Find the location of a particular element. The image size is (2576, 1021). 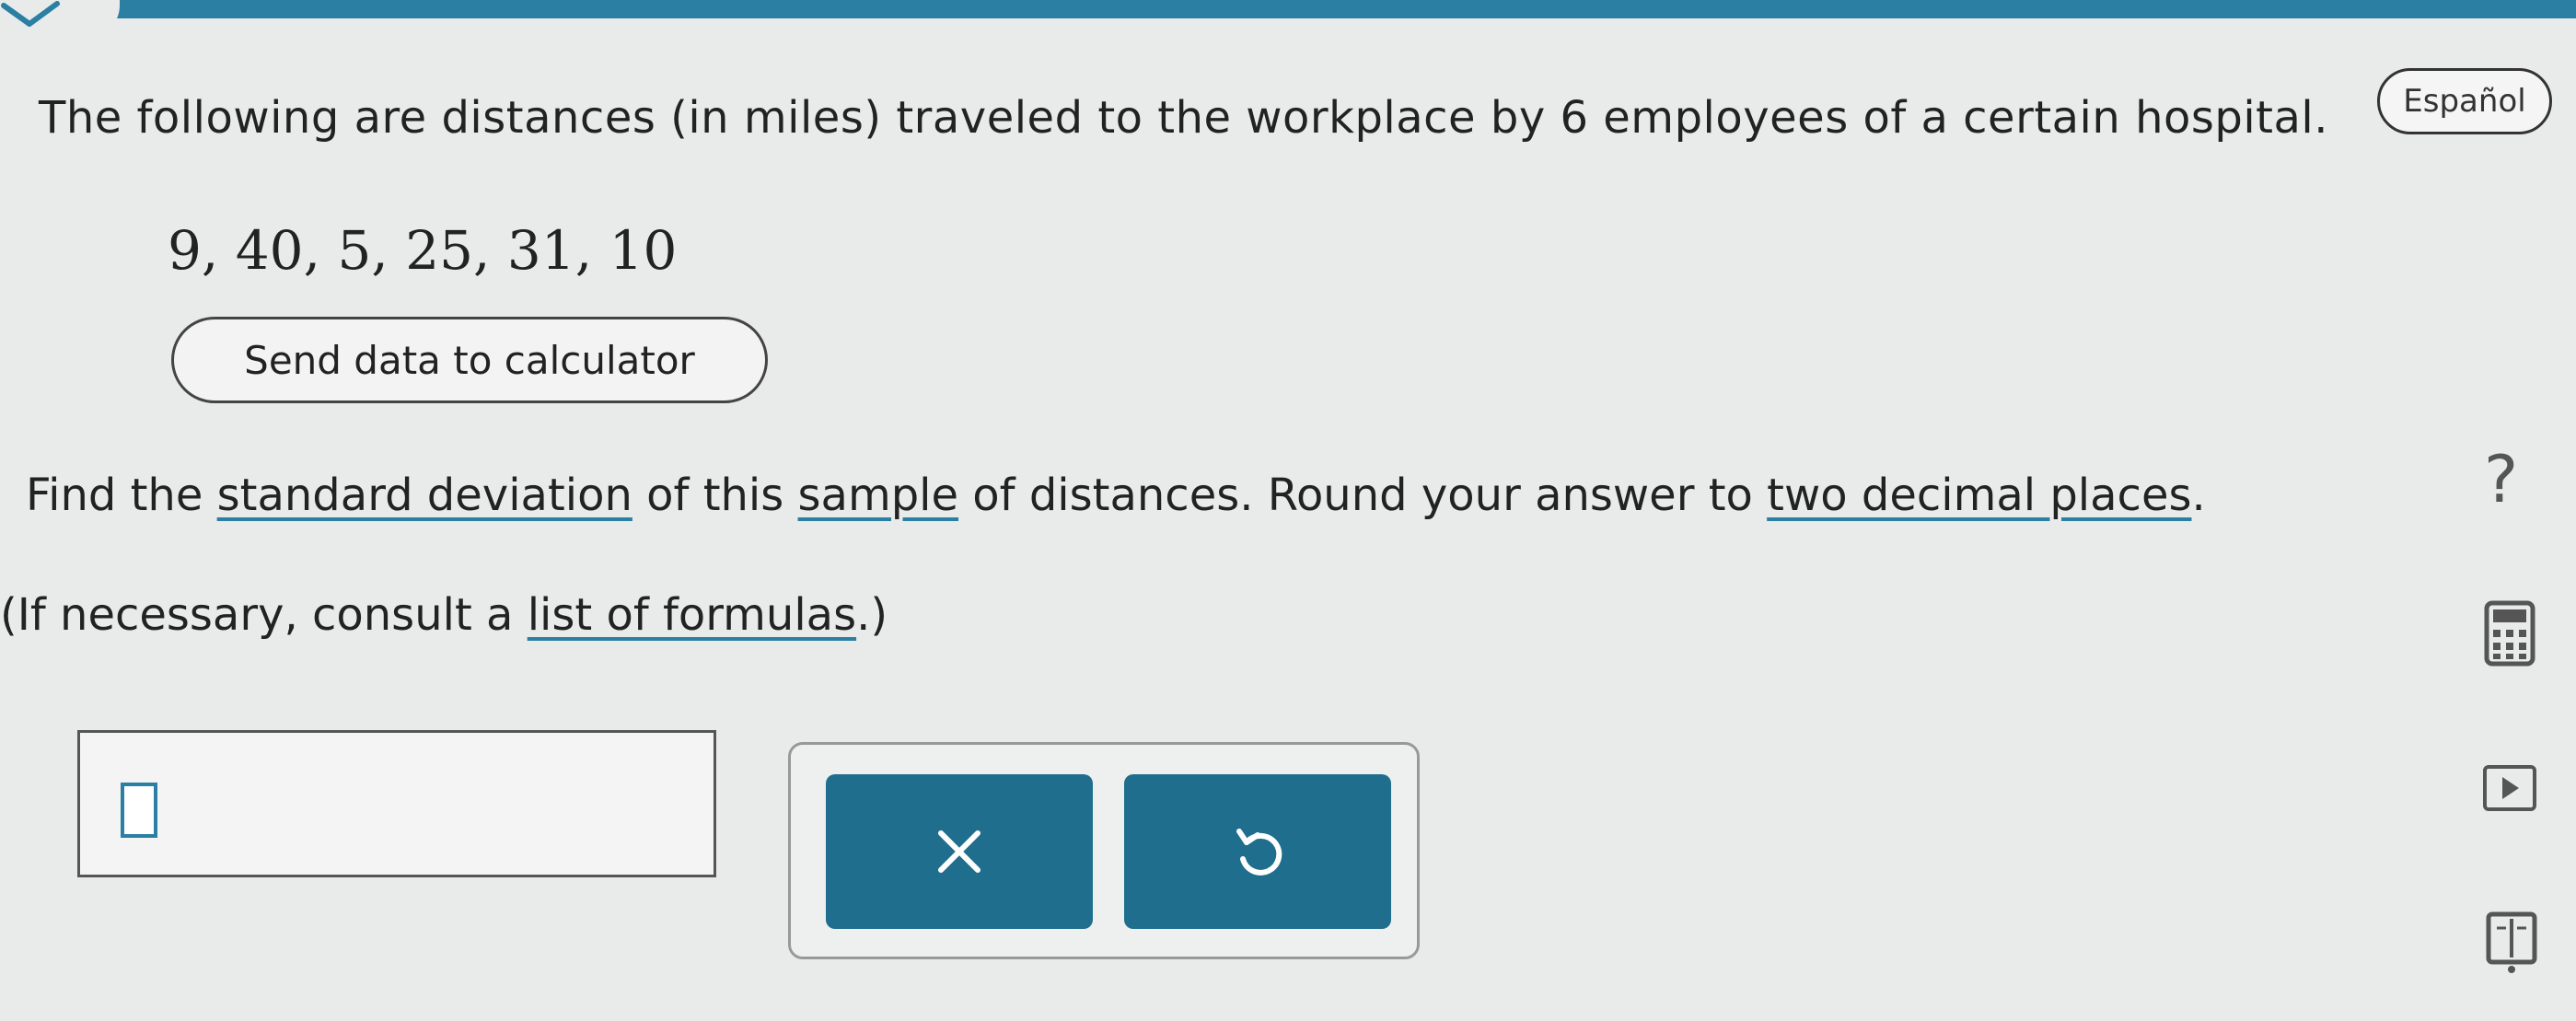

menu-tab is located at coordinates (60, 18).